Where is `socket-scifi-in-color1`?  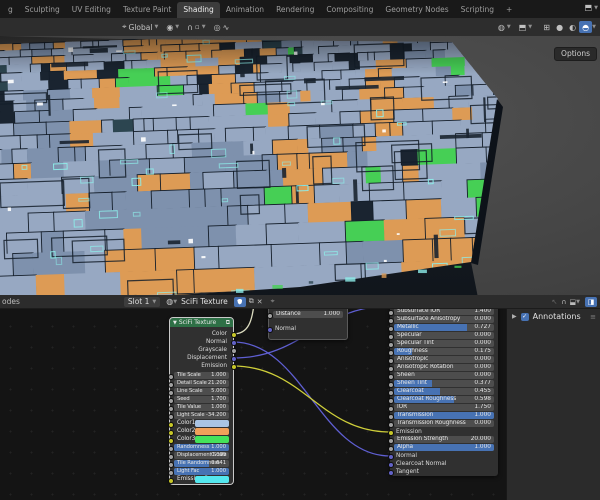
socket-scifi-in-color1 is located at coordinates (171, 424).